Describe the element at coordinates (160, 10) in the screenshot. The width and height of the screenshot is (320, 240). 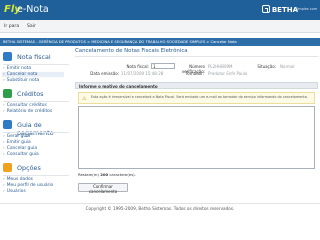
I see `app-header: Fly e-Nota BETHA Simples com` at that location.